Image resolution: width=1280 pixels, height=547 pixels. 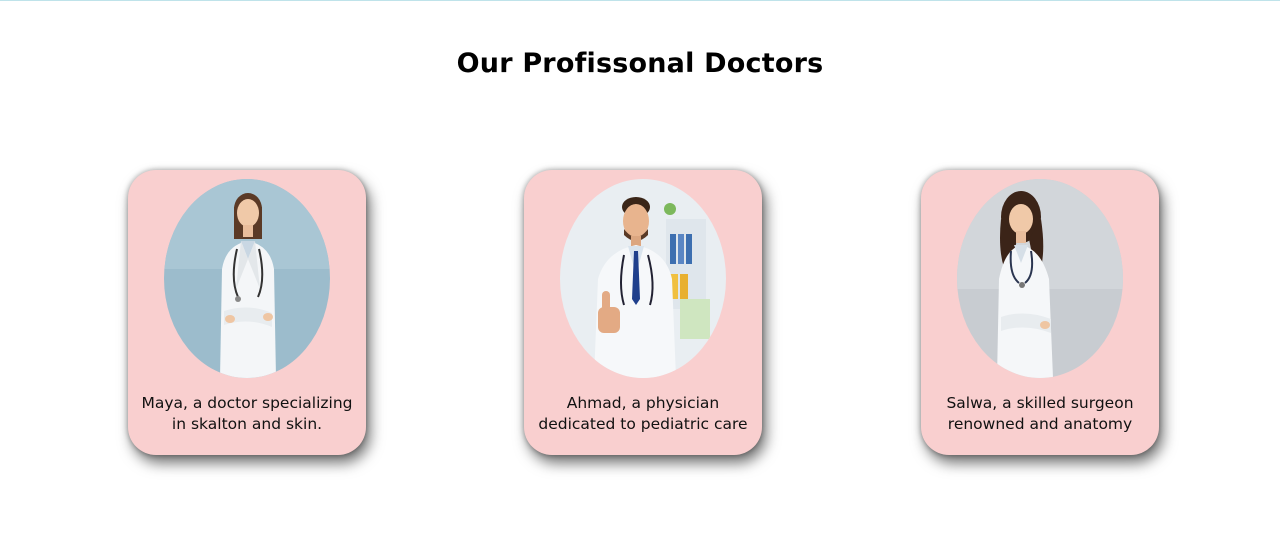 I want to click on female-doctor-portrait-icon, so click(x=247, y=278).